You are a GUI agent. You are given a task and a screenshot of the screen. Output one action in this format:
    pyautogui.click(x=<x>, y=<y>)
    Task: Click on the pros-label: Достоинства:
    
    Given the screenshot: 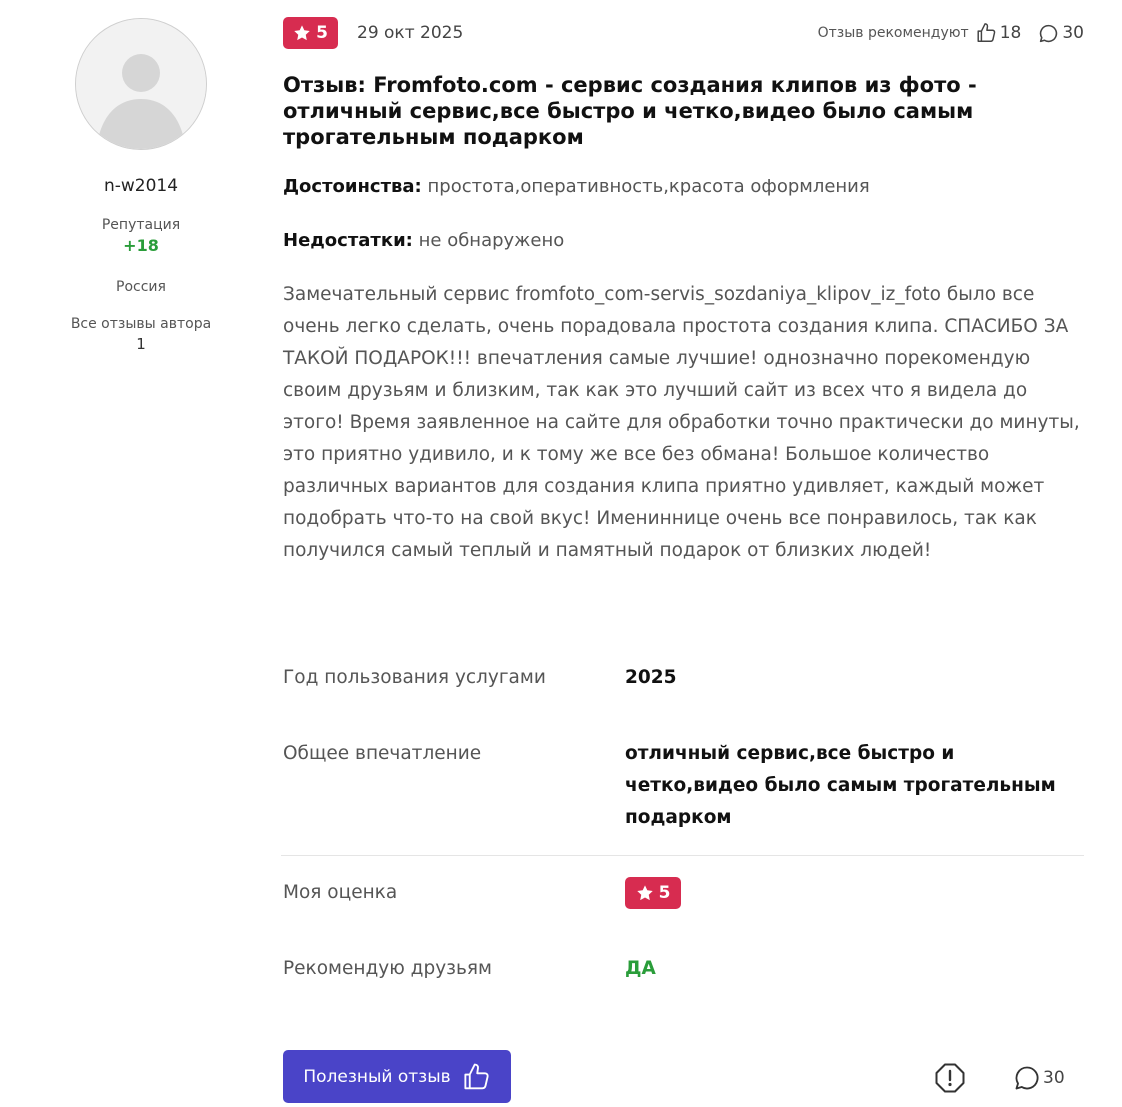 What is the action you would take?
    pyautogui.click(x=352, y=186)
    